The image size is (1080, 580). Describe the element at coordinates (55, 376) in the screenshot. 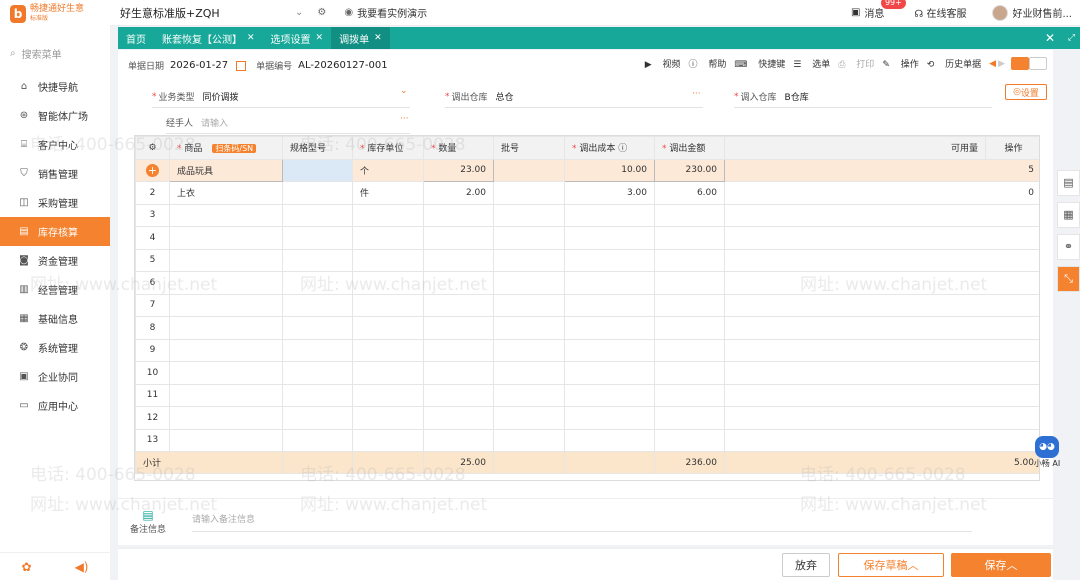

I see `sidebar-item-collab: ▣ 企业协同` at that location.